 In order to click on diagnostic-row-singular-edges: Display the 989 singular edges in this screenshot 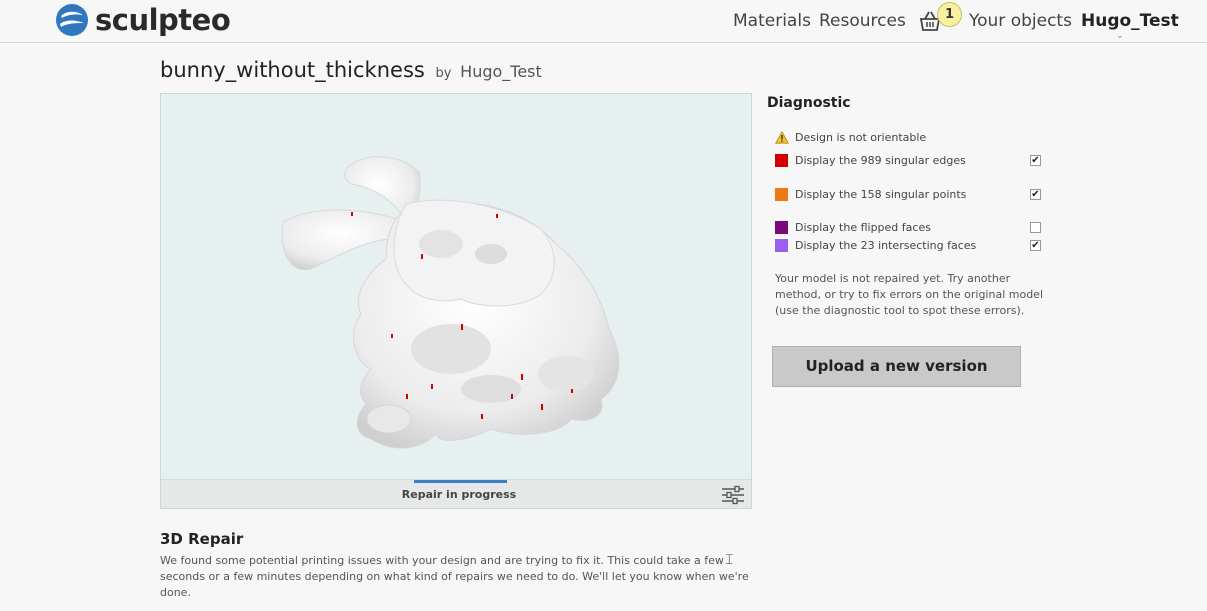, I will do `click(870, 160)`.